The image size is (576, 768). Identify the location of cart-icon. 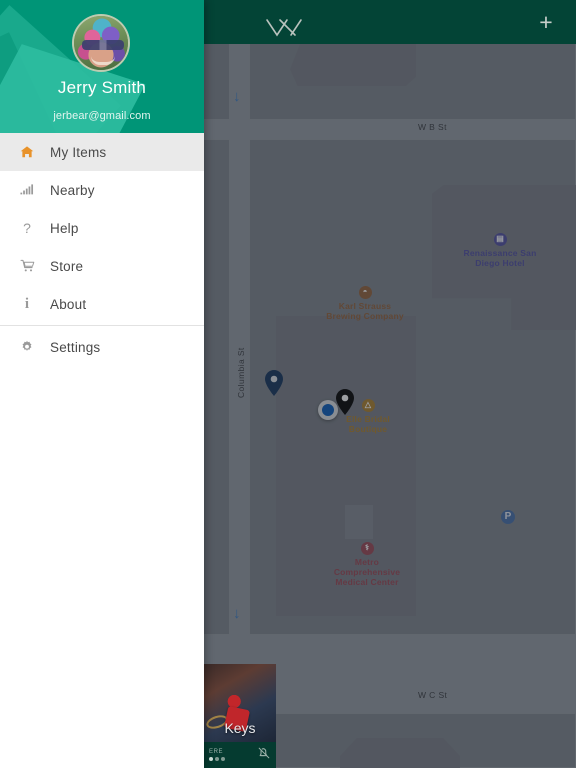
(27, 266).